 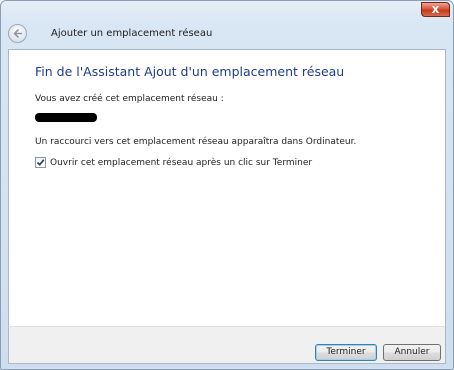 What do you see at coordinates (346, 352) in the screenshot?
I see `finish-button: Terminer` at bounding box center [346, 352].